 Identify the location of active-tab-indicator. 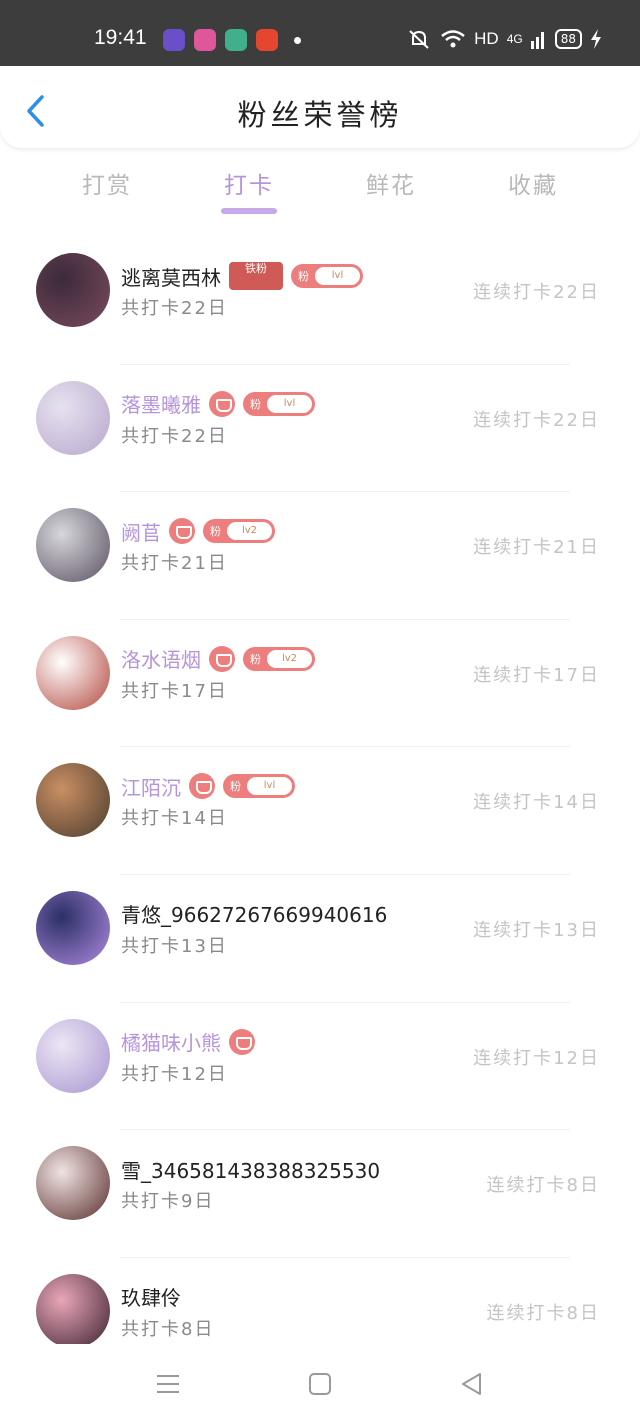
(249, 211).